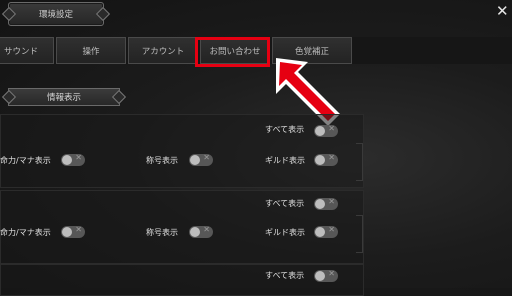 This screenshot has width=512, height=296. I want to click on tab-sound: サウンド, so click(27, 50).